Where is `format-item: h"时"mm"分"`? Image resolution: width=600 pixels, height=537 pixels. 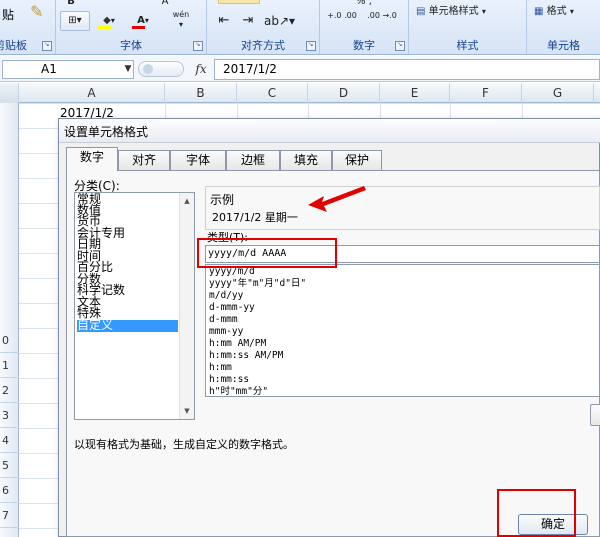
format-item: h"时"mm"分" is located at coordinates (238, 391).